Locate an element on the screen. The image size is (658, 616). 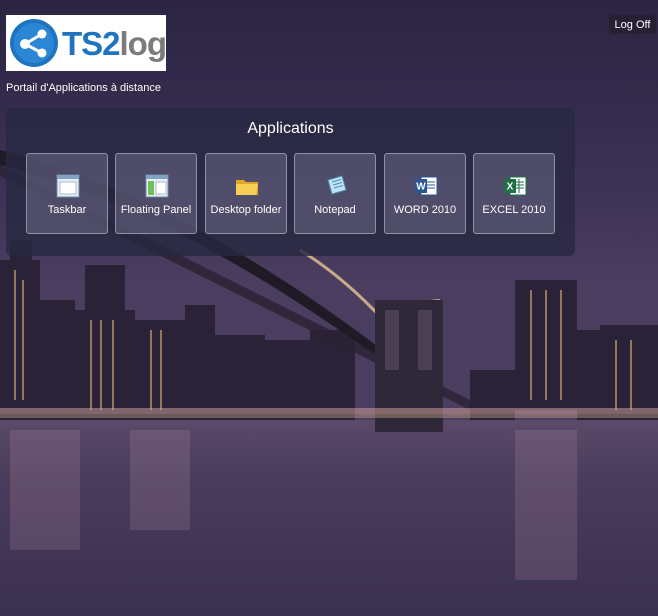
svg-text: W is located at coordinates (421, 187).